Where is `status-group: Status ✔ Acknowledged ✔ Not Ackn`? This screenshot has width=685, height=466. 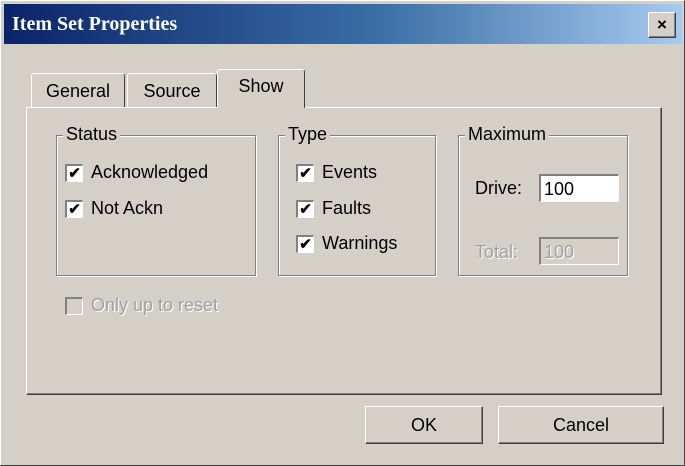 status-group: Status ✔ Acknowledged ✔ Not Ackn is located at coordinates (156, 200).